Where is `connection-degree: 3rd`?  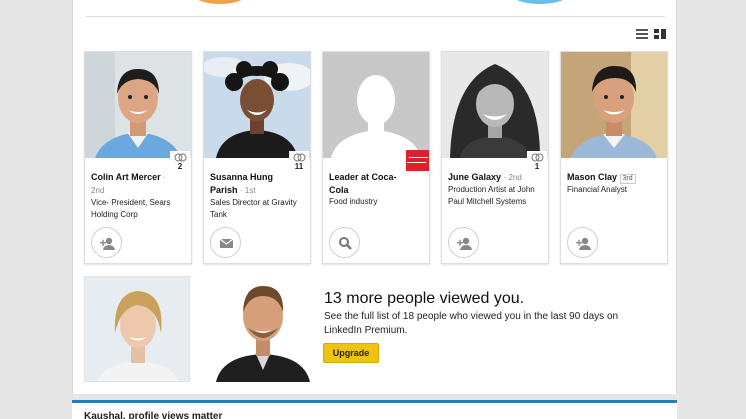
connection-degree: 3rd is located at coordinates (627, 179).